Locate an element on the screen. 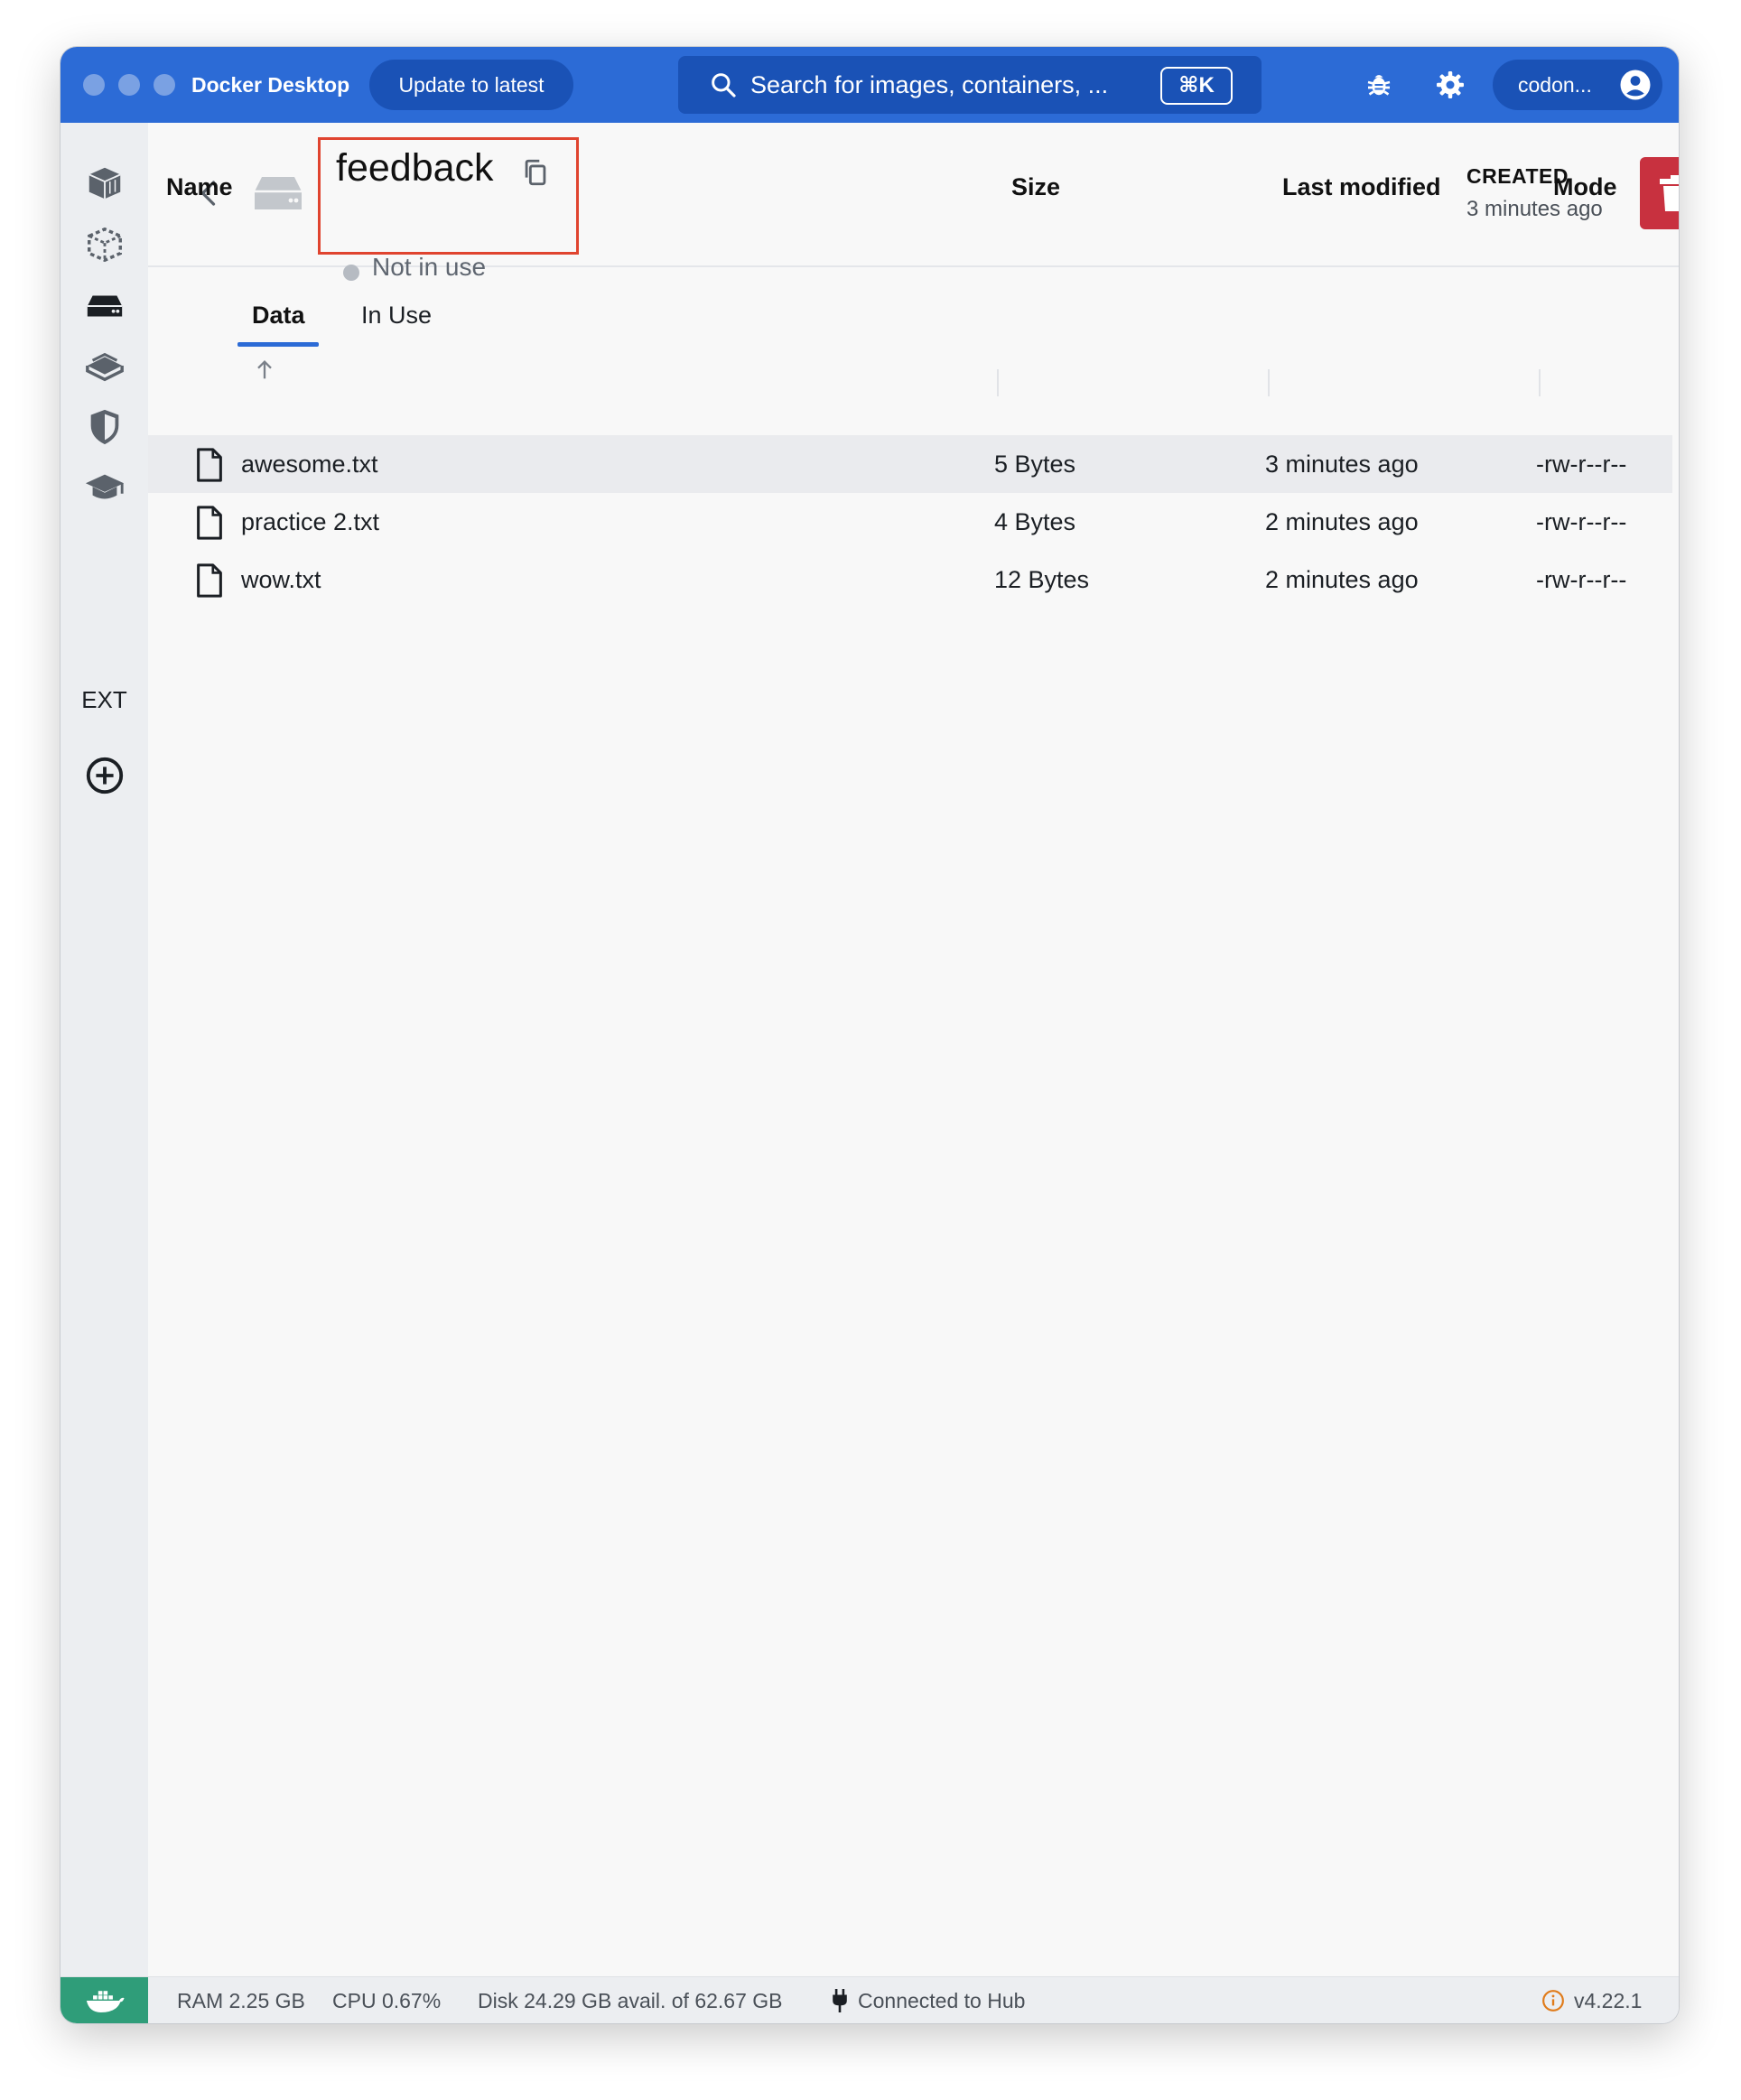 The height and width of the screenshot is (2100, 1741). column-header-name: Name is located at coordinates (199, 187).